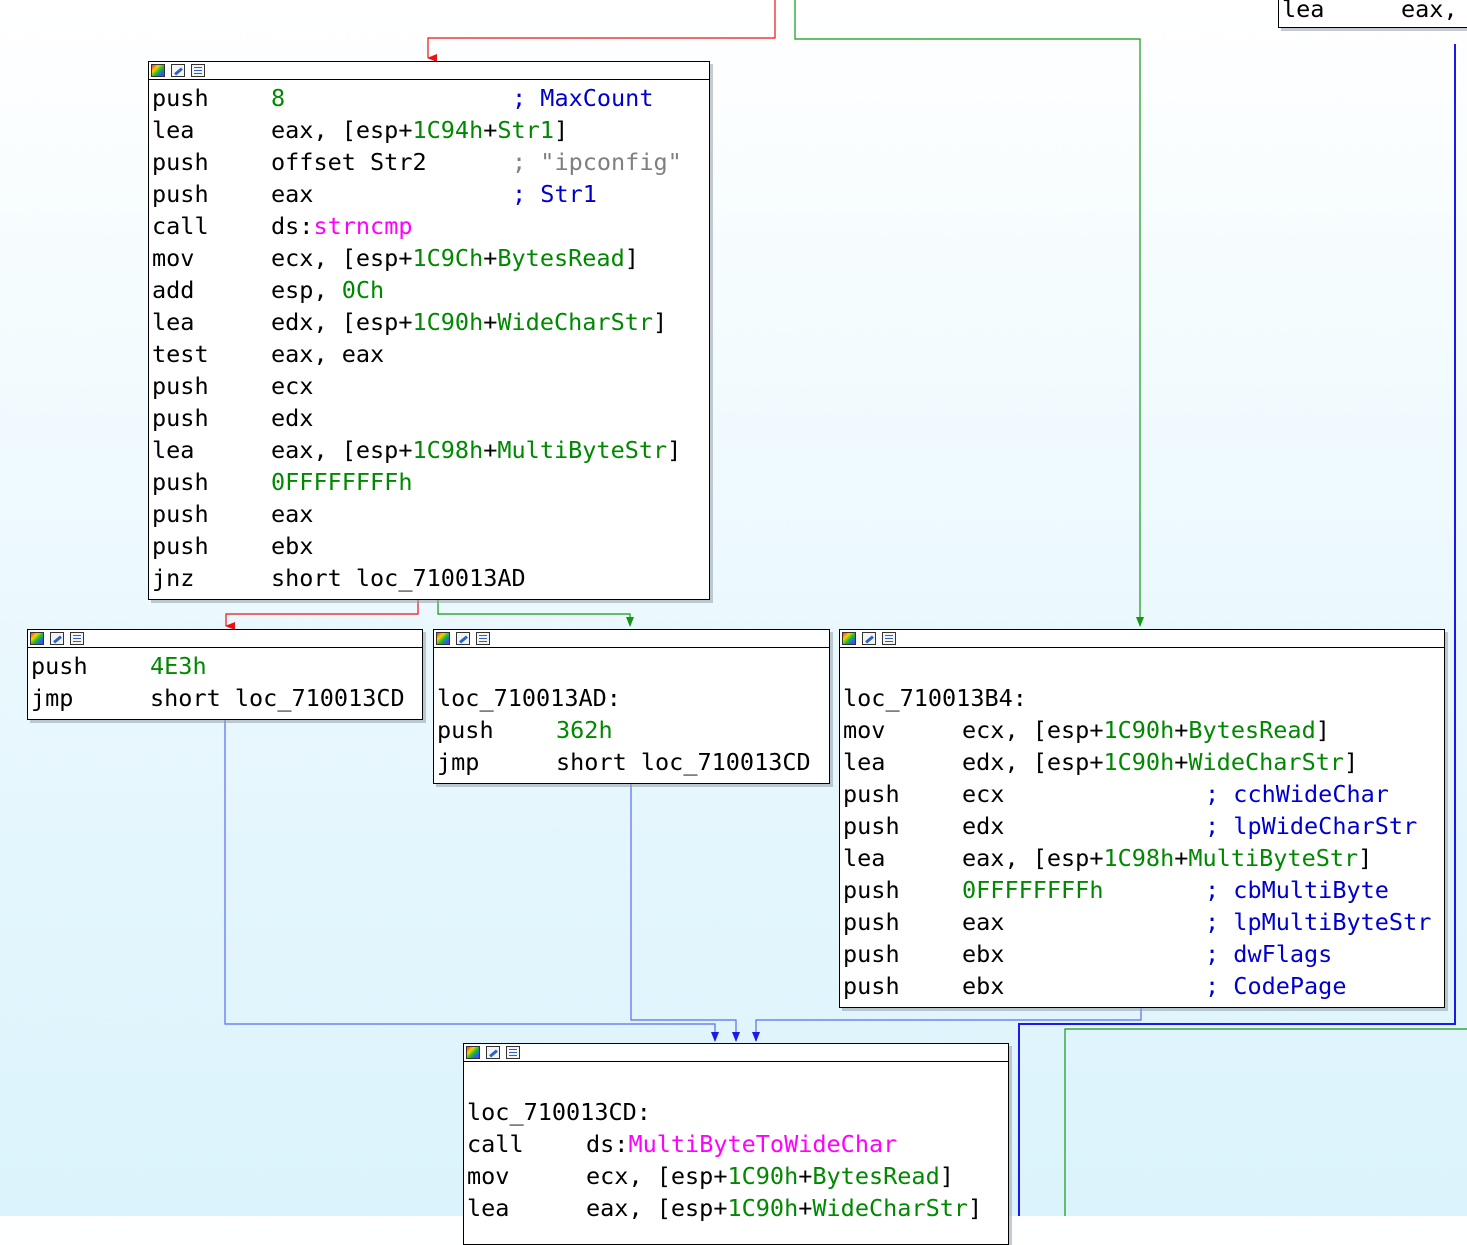  I want to click on code-block-left: push 4E3h jmp short loc_710013CD, so click(225, 674).